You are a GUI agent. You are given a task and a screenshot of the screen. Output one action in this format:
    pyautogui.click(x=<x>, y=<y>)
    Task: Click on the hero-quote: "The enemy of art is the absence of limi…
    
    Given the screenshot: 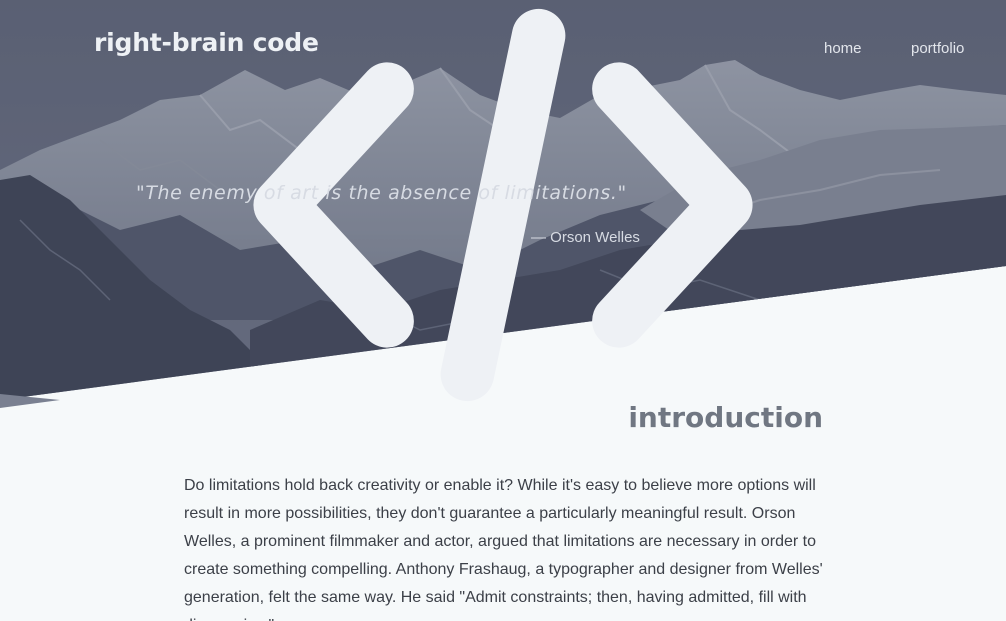 What is the action you would take?
    pyautogui.click(x=381, y=193)
    